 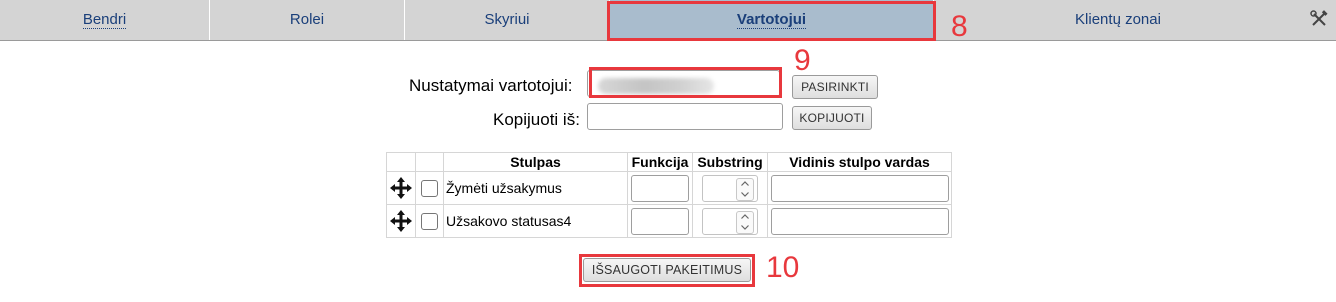 I want to click on tab-label: Klientų zonai, so click(x=1118, y=19).